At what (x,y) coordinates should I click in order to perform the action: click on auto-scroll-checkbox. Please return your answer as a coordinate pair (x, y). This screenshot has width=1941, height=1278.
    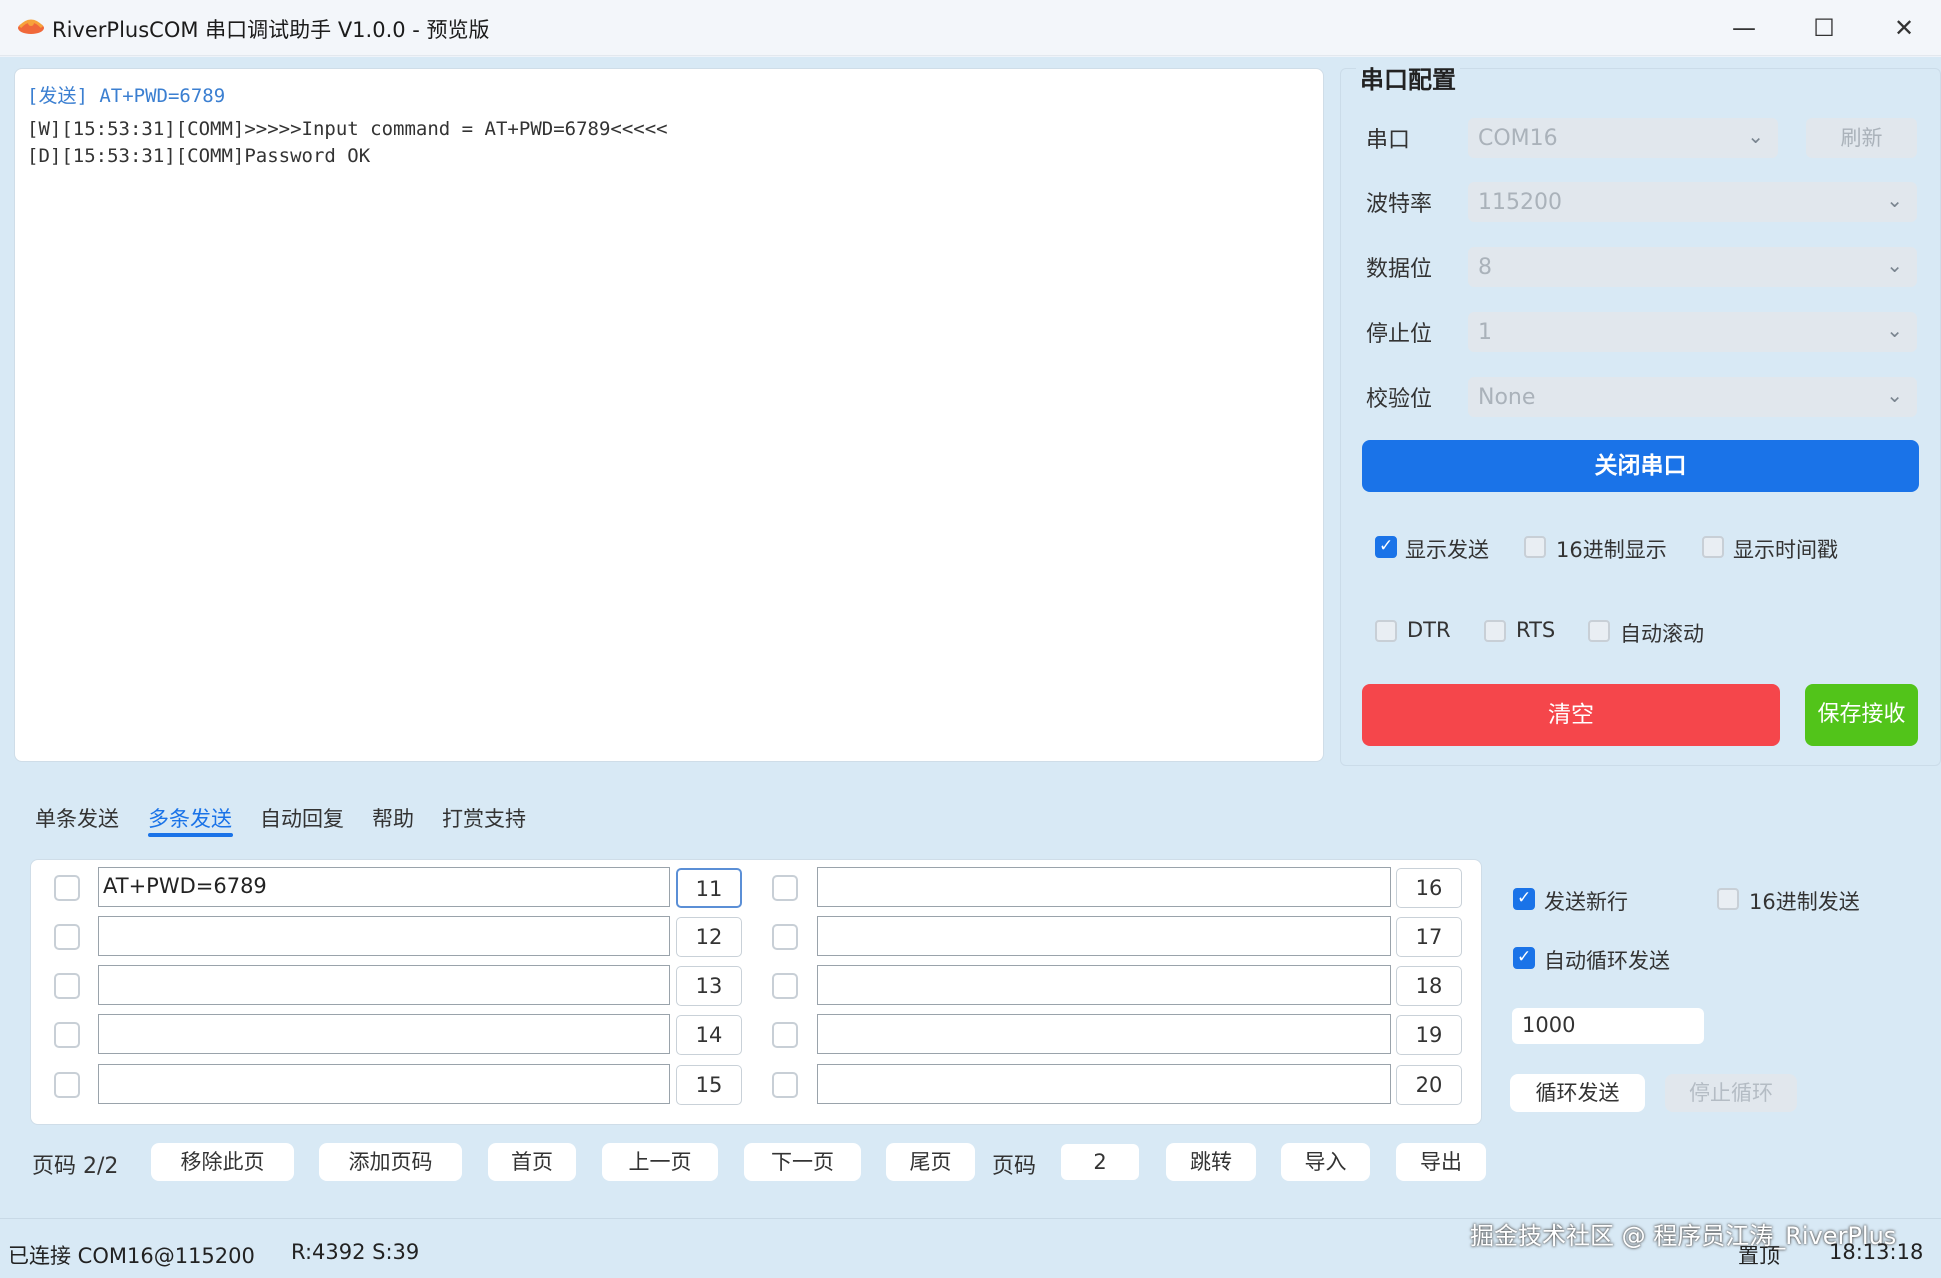
    Looking at the image, I should click on (1599, 631).